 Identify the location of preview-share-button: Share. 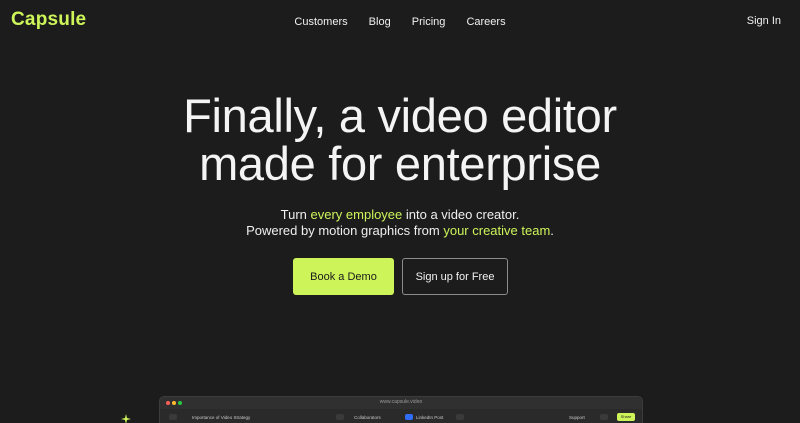
(626, 417).